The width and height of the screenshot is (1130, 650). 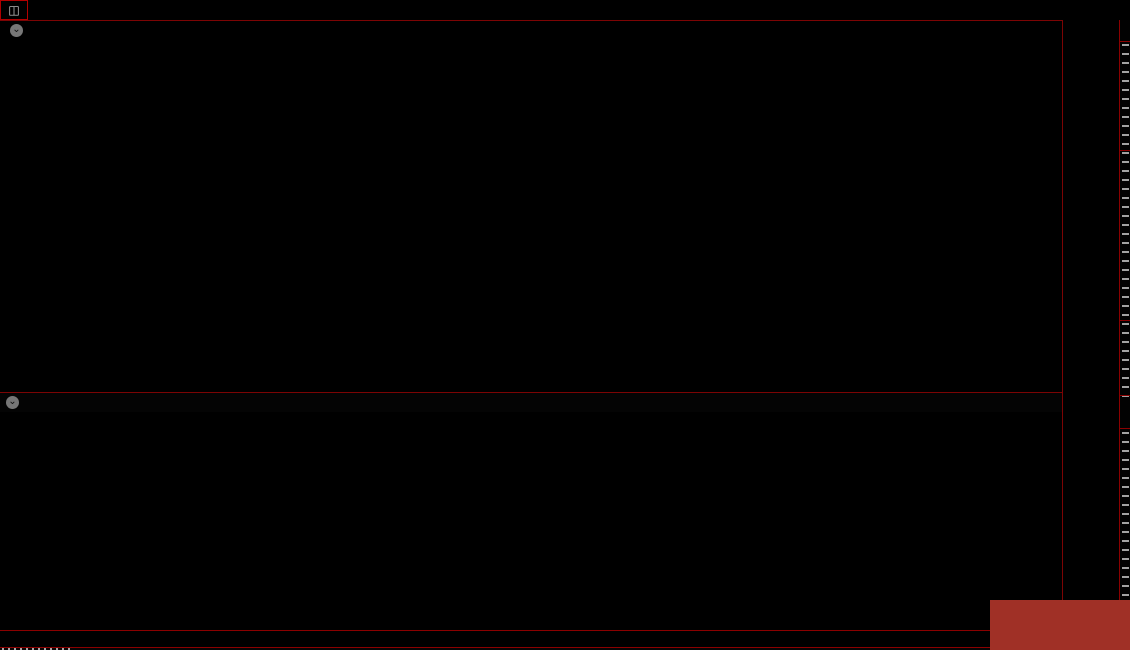 I want to click on top-toolbar: ◫, so click(x=565, y=10).